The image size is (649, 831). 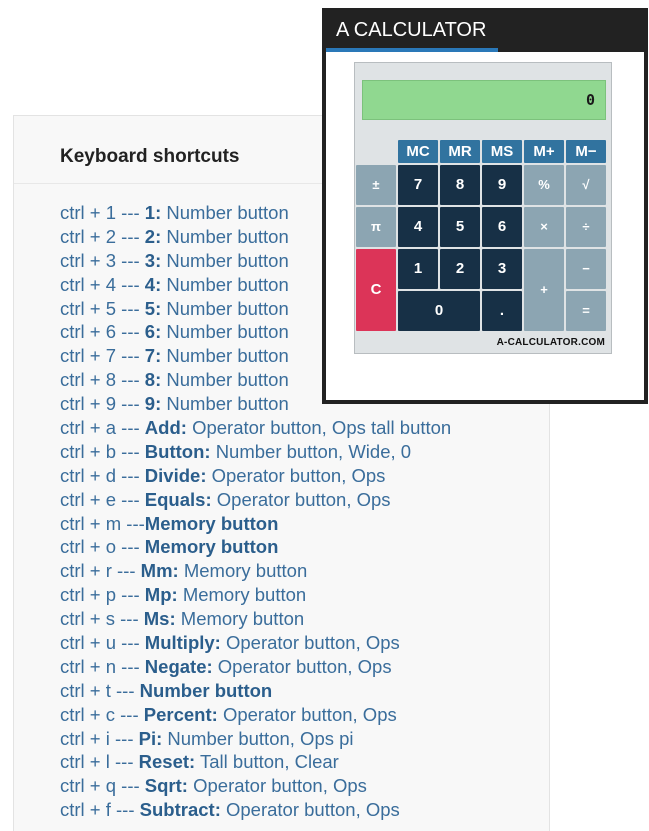 What do you see at coordinates (153, 332) in the screenshot?
I see `shortcut-name: 6:` at bounding box center [153, 332].